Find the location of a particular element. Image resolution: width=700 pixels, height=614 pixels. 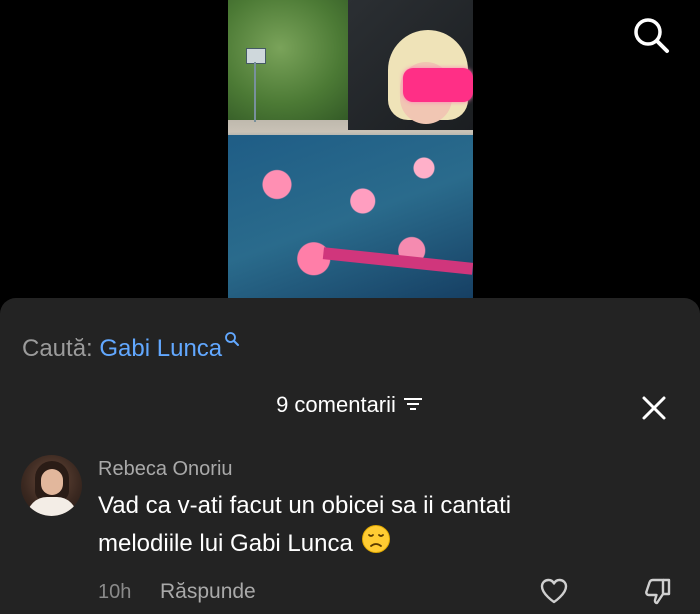

like-button is located at coordinates (554, 591).